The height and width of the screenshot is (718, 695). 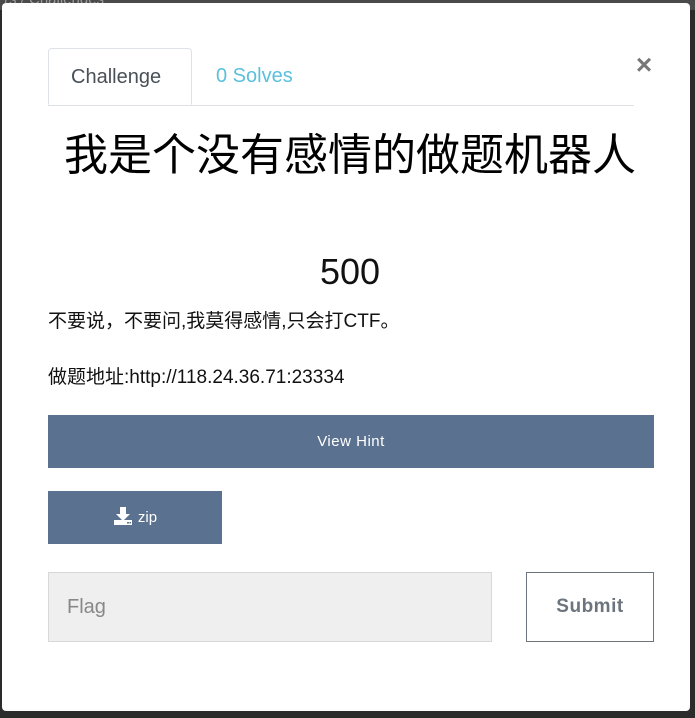 I want to click on challenge-description: 不要说，不要问,我莫得感情,只会打CTF。, so click(x=224, y=321).